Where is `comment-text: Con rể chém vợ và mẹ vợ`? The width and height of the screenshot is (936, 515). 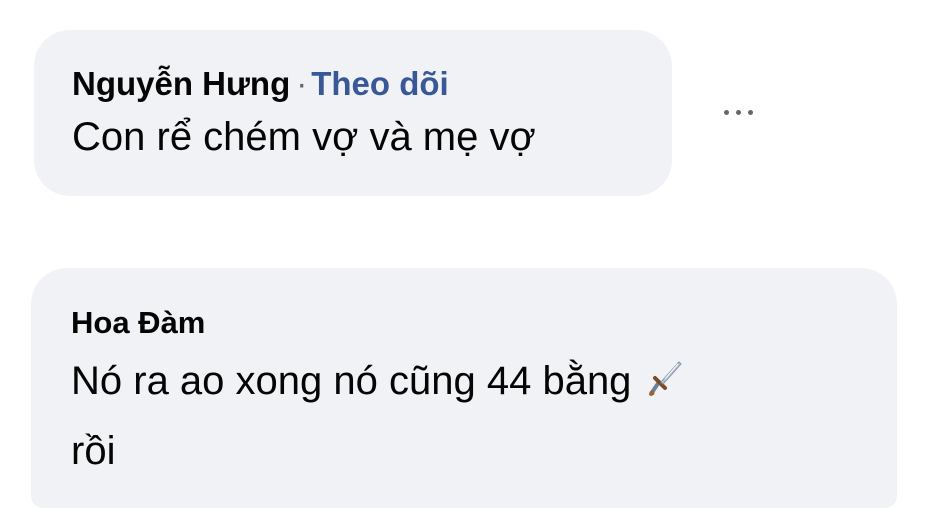 comment-text: Con rể chém vợ và mẹ vợ is located at coordinates (304, 137).